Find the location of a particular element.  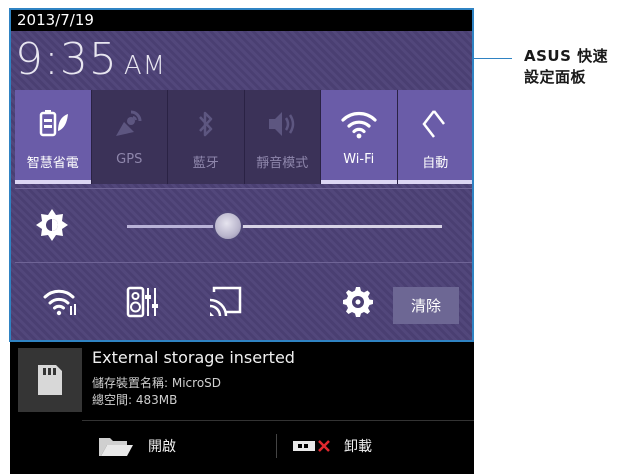

auto-rotate-icon is located at coordinates (435, 124).